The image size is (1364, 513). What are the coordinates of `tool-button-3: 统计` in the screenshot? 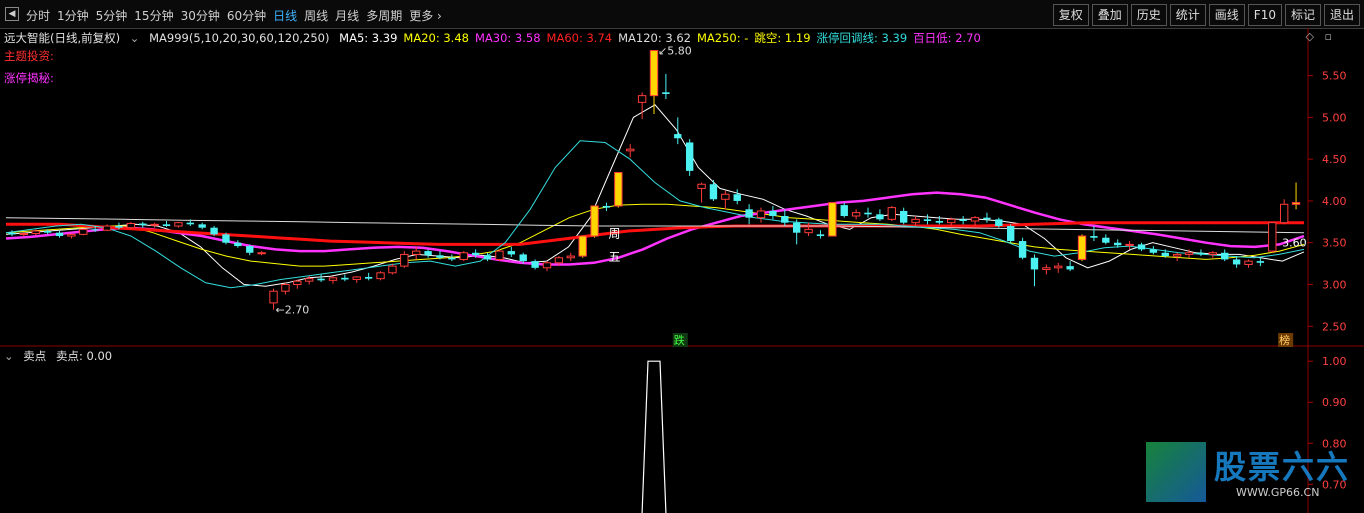 It's located at (1187, 15).